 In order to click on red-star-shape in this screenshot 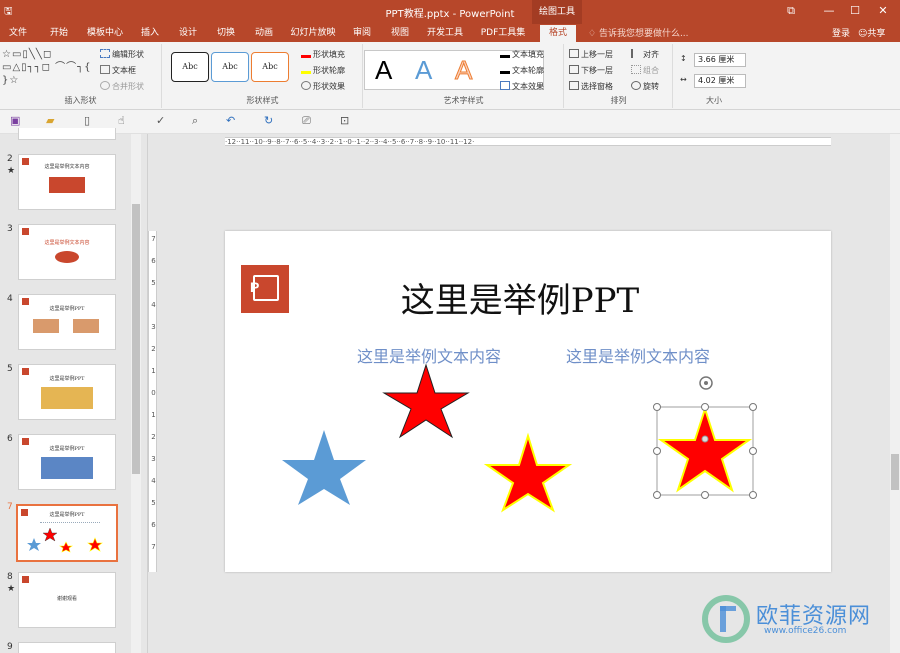, I will do `click(426, 401)`.